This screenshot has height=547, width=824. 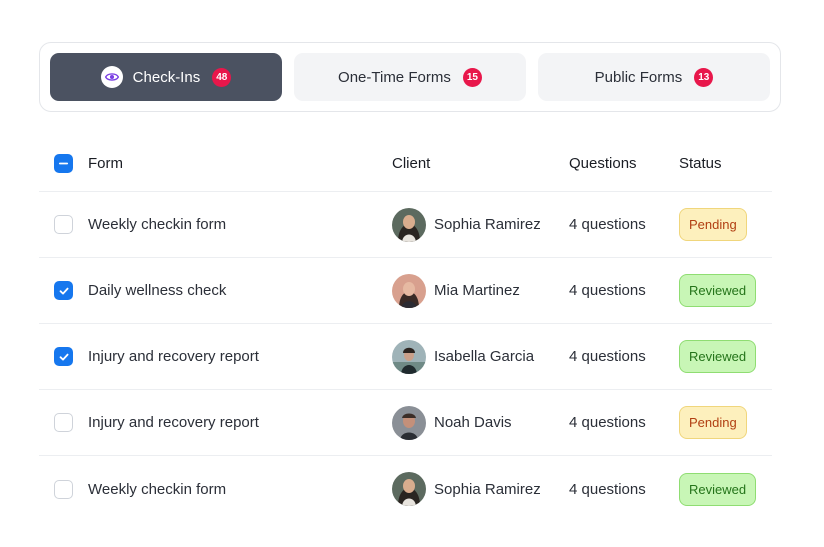 I want to click on header-client: Client, so click(x=411, y=163).